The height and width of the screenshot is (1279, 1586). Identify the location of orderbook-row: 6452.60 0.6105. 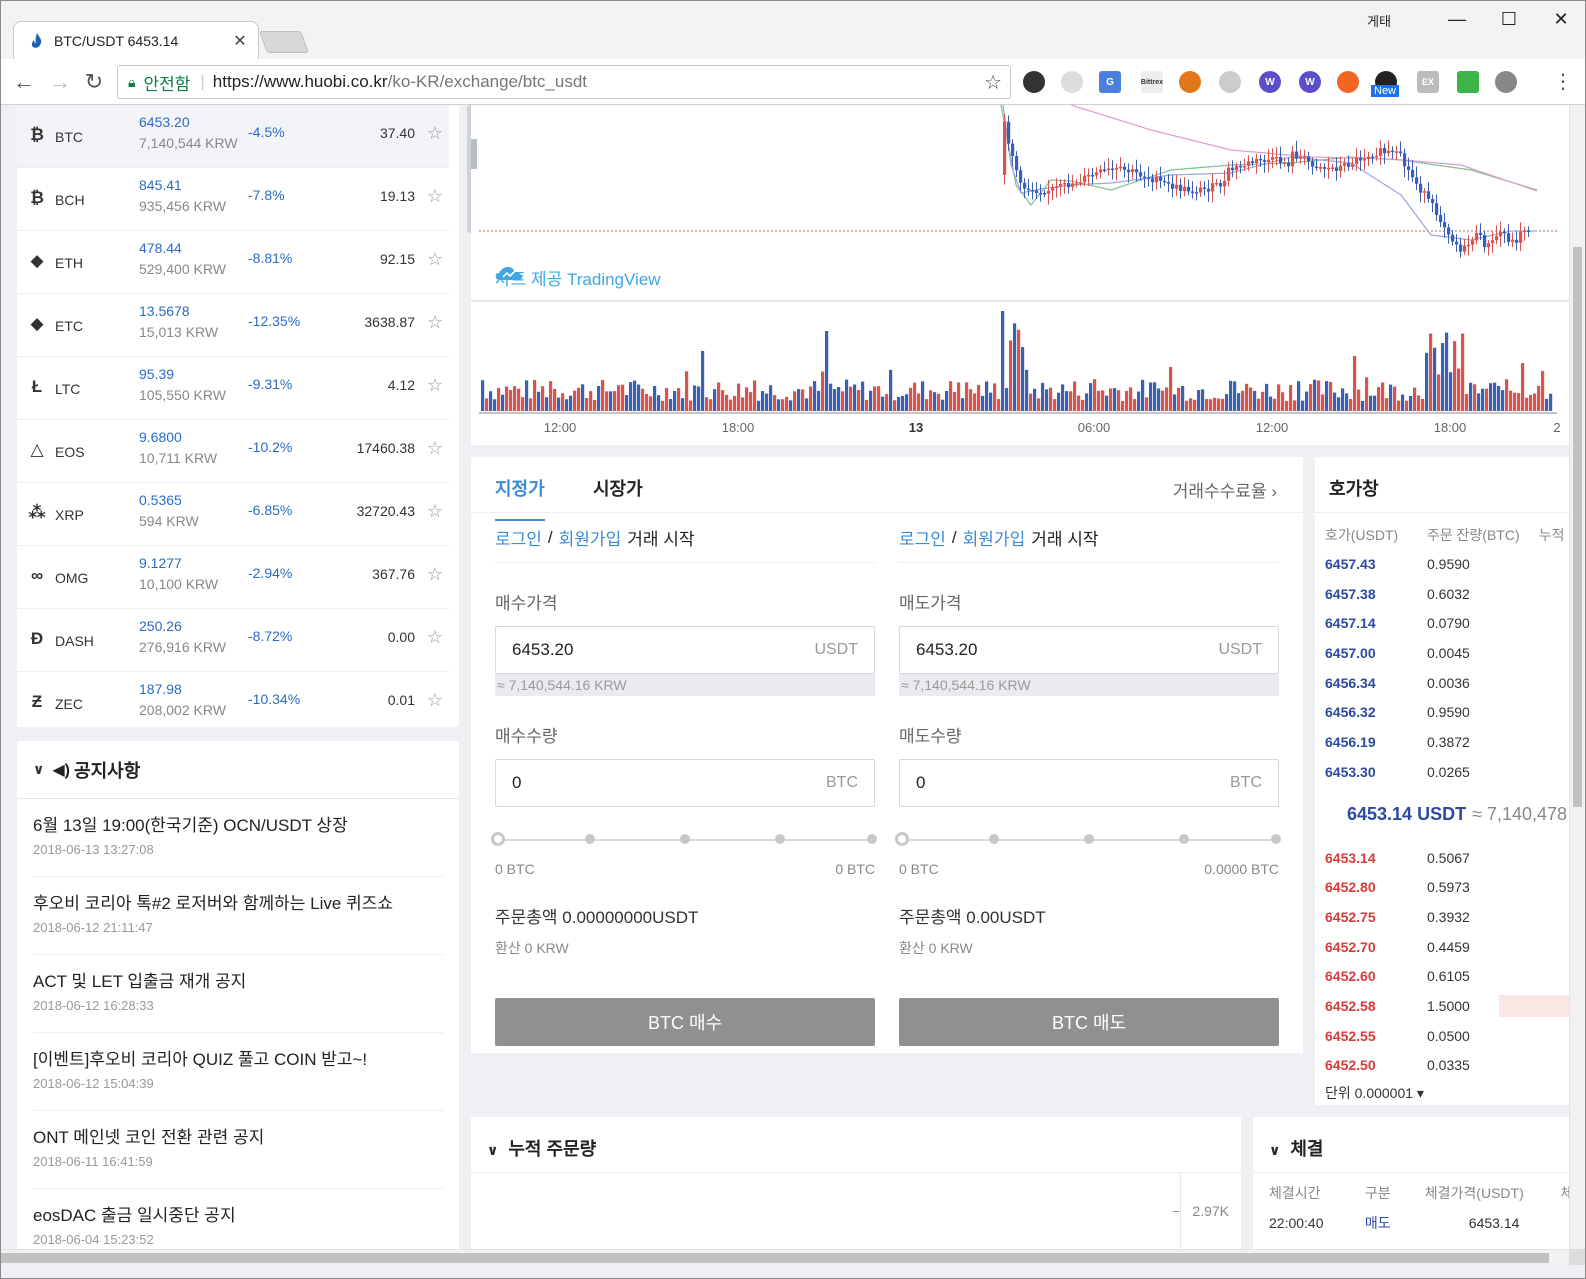
(1442, 976).